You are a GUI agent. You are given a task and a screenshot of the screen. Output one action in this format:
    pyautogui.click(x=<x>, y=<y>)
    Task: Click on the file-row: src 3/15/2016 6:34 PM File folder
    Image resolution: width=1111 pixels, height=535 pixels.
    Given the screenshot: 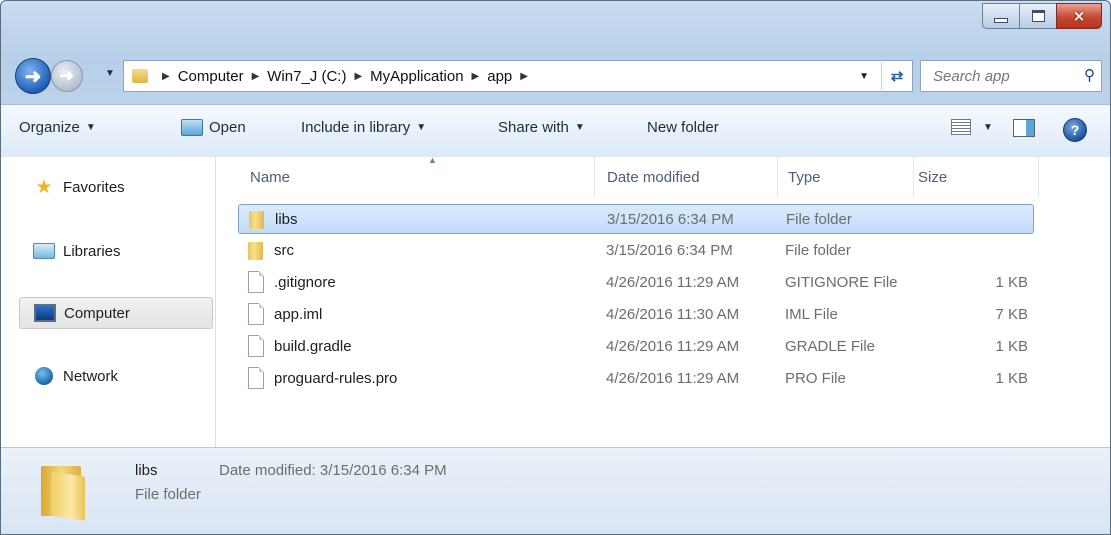 What is the action you would take?
    pyautogui.click(x=636, y=251)
    